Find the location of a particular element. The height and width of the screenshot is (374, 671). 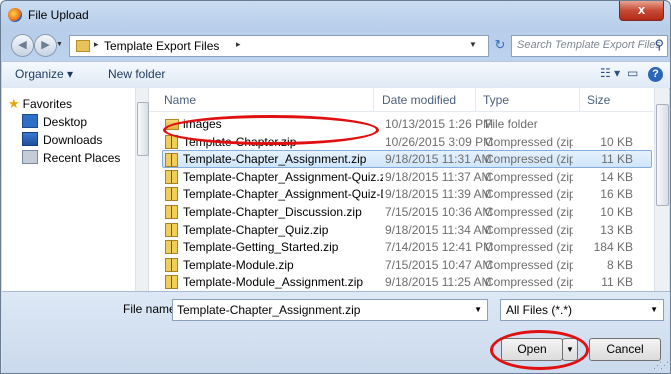

file-size: 14 KB is located at coordinates (616, 176).